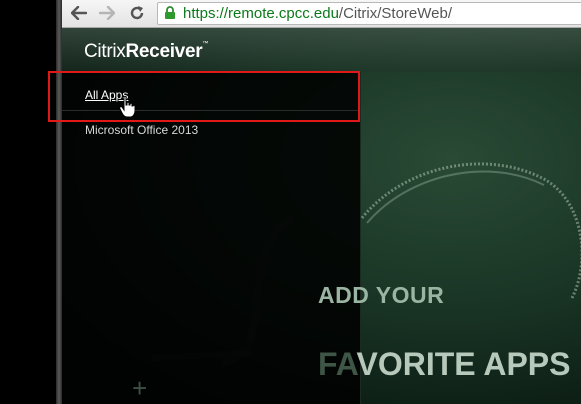 This screenshot has width=581, height=404. I want to click on red-highlight-box, so click(204, 96).